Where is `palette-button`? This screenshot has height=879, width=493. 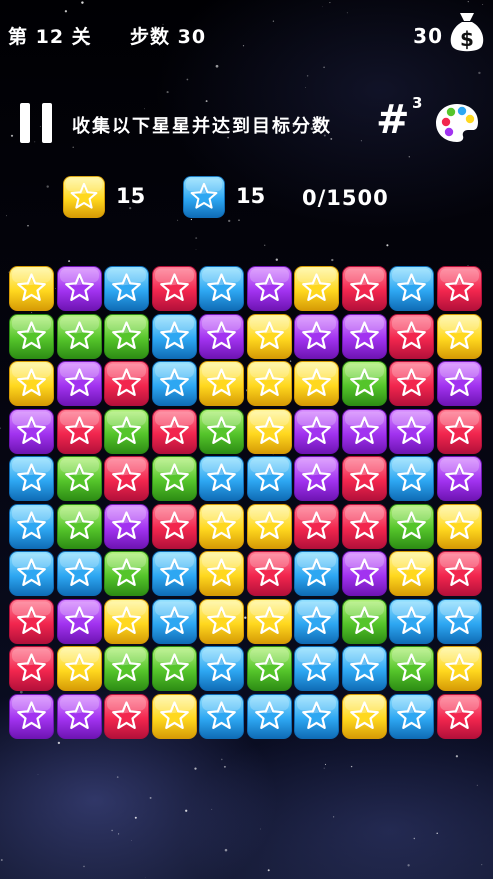 palette-button is located at coordinates (457, 123).